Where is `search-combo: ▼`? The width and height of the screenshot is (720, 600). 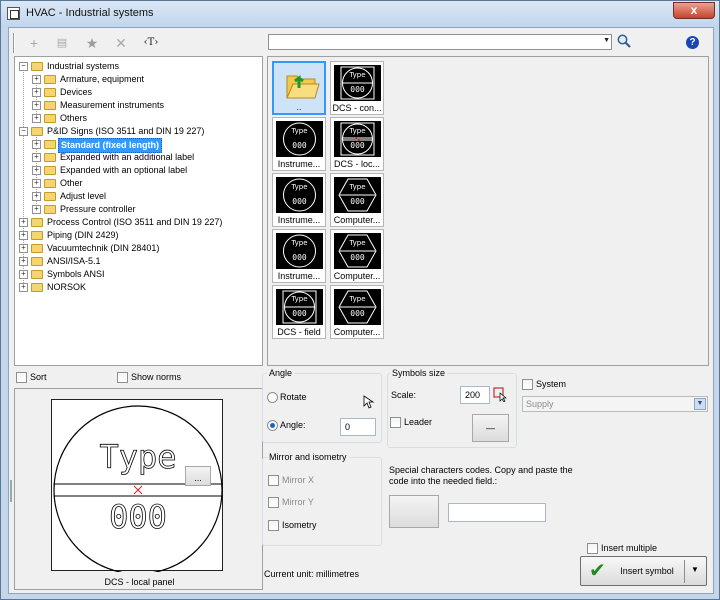
search-combo: ▼ is located at coordinates (440, 42).